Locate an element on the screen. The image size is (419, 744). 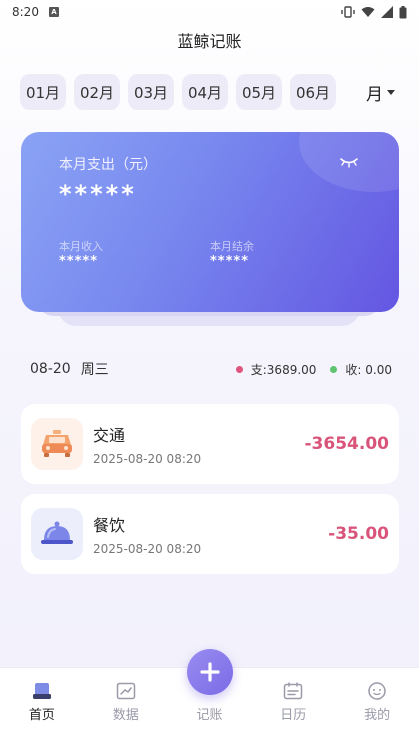
caret-down-icon is located at coordinates (391, 92).